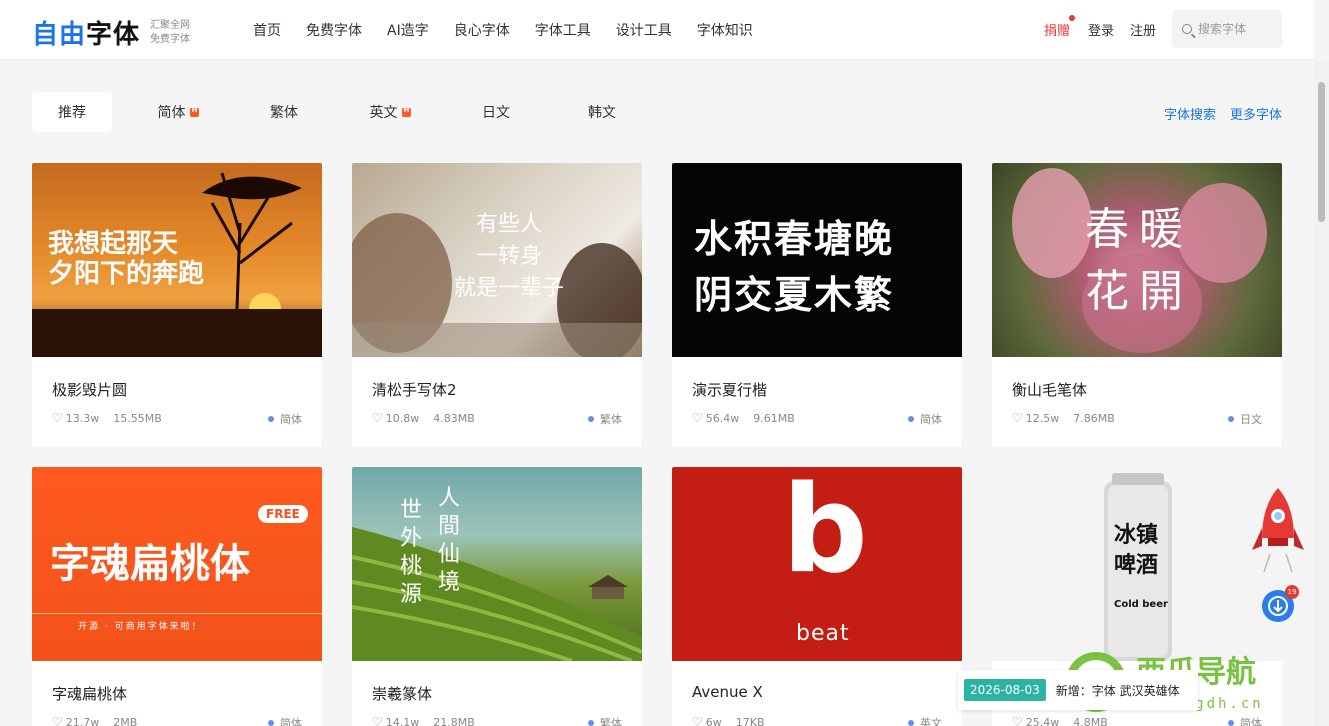 This screenshot has height=726, width=1329. Describe the element at coordinates (334, 30) in the screenshot. I see `nav-free-fonts: 免费字体` at that location.